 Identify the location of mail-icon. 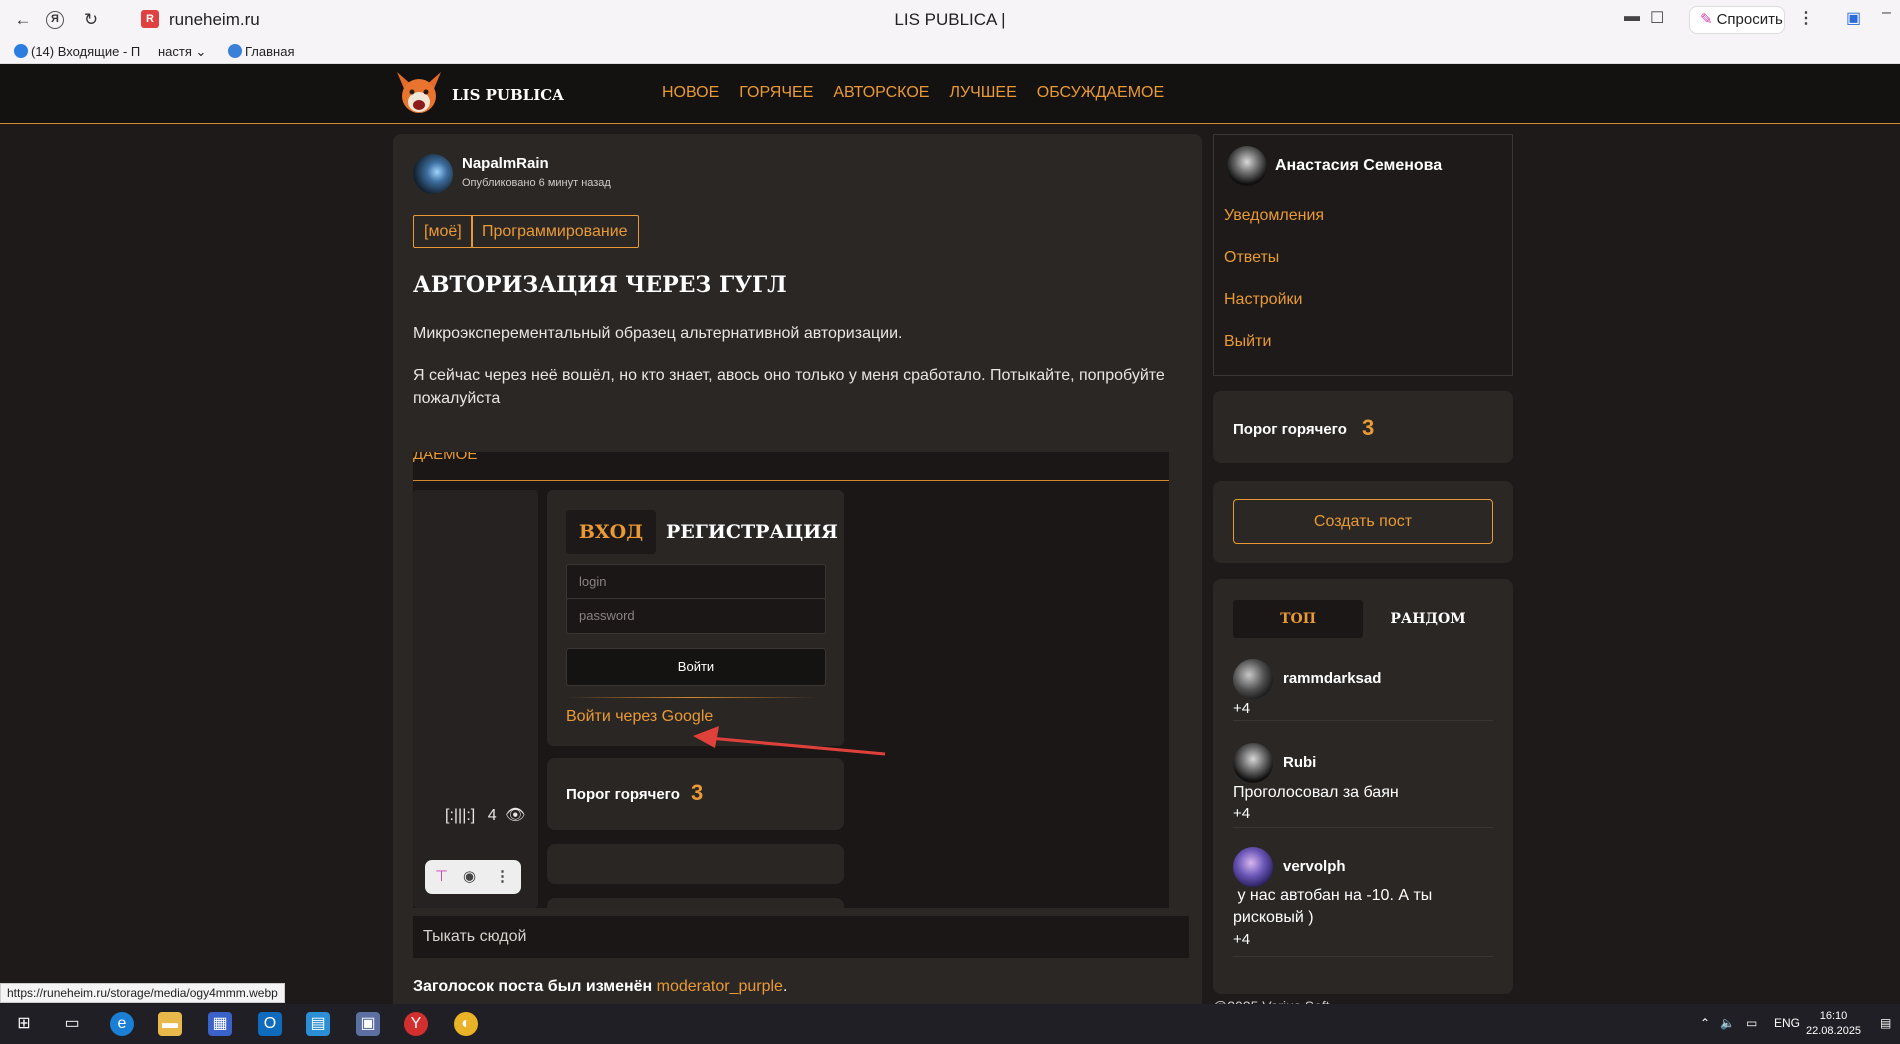
(21, 51).